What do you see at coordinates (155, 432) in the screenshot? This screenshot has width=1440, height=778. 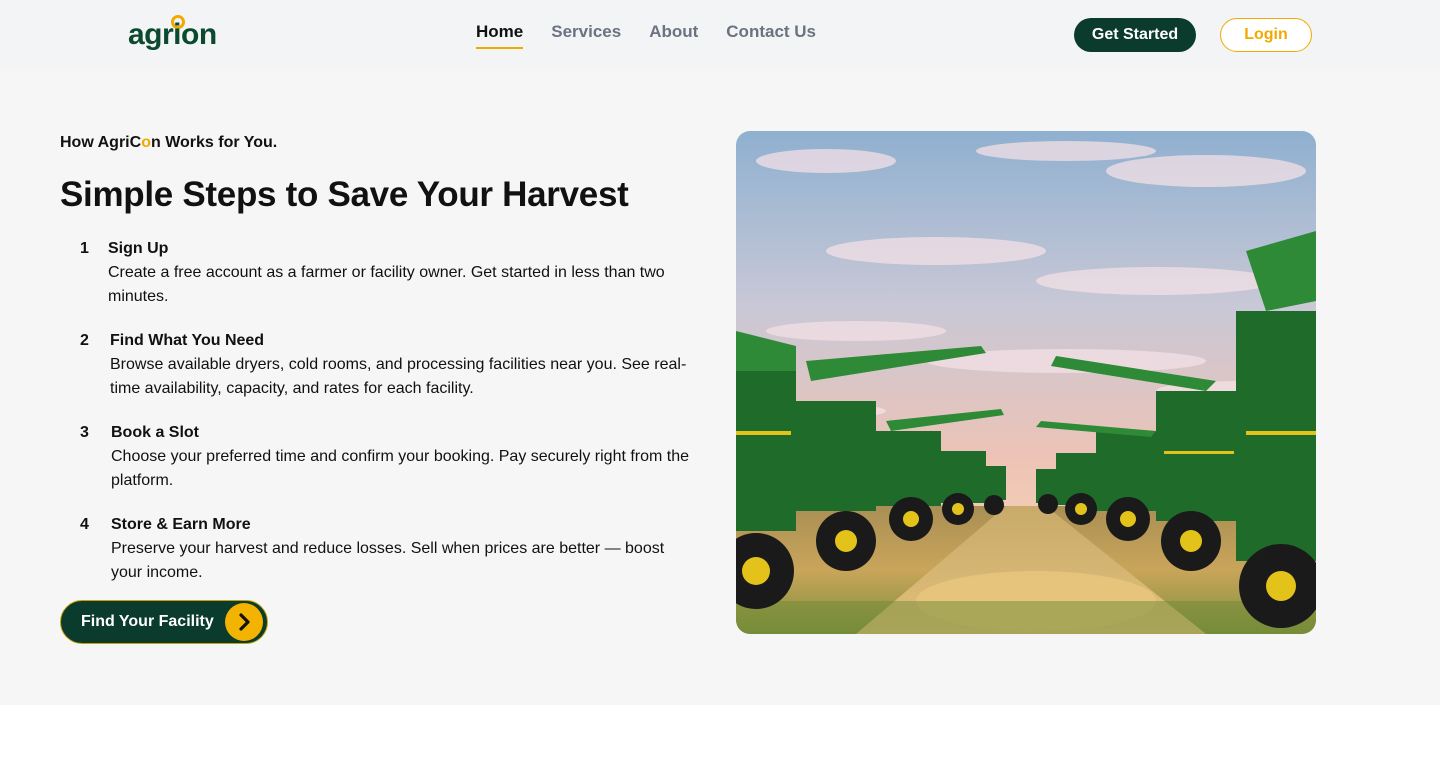 I see `step-title: Book a Slot` at bounding box center [155, 432].